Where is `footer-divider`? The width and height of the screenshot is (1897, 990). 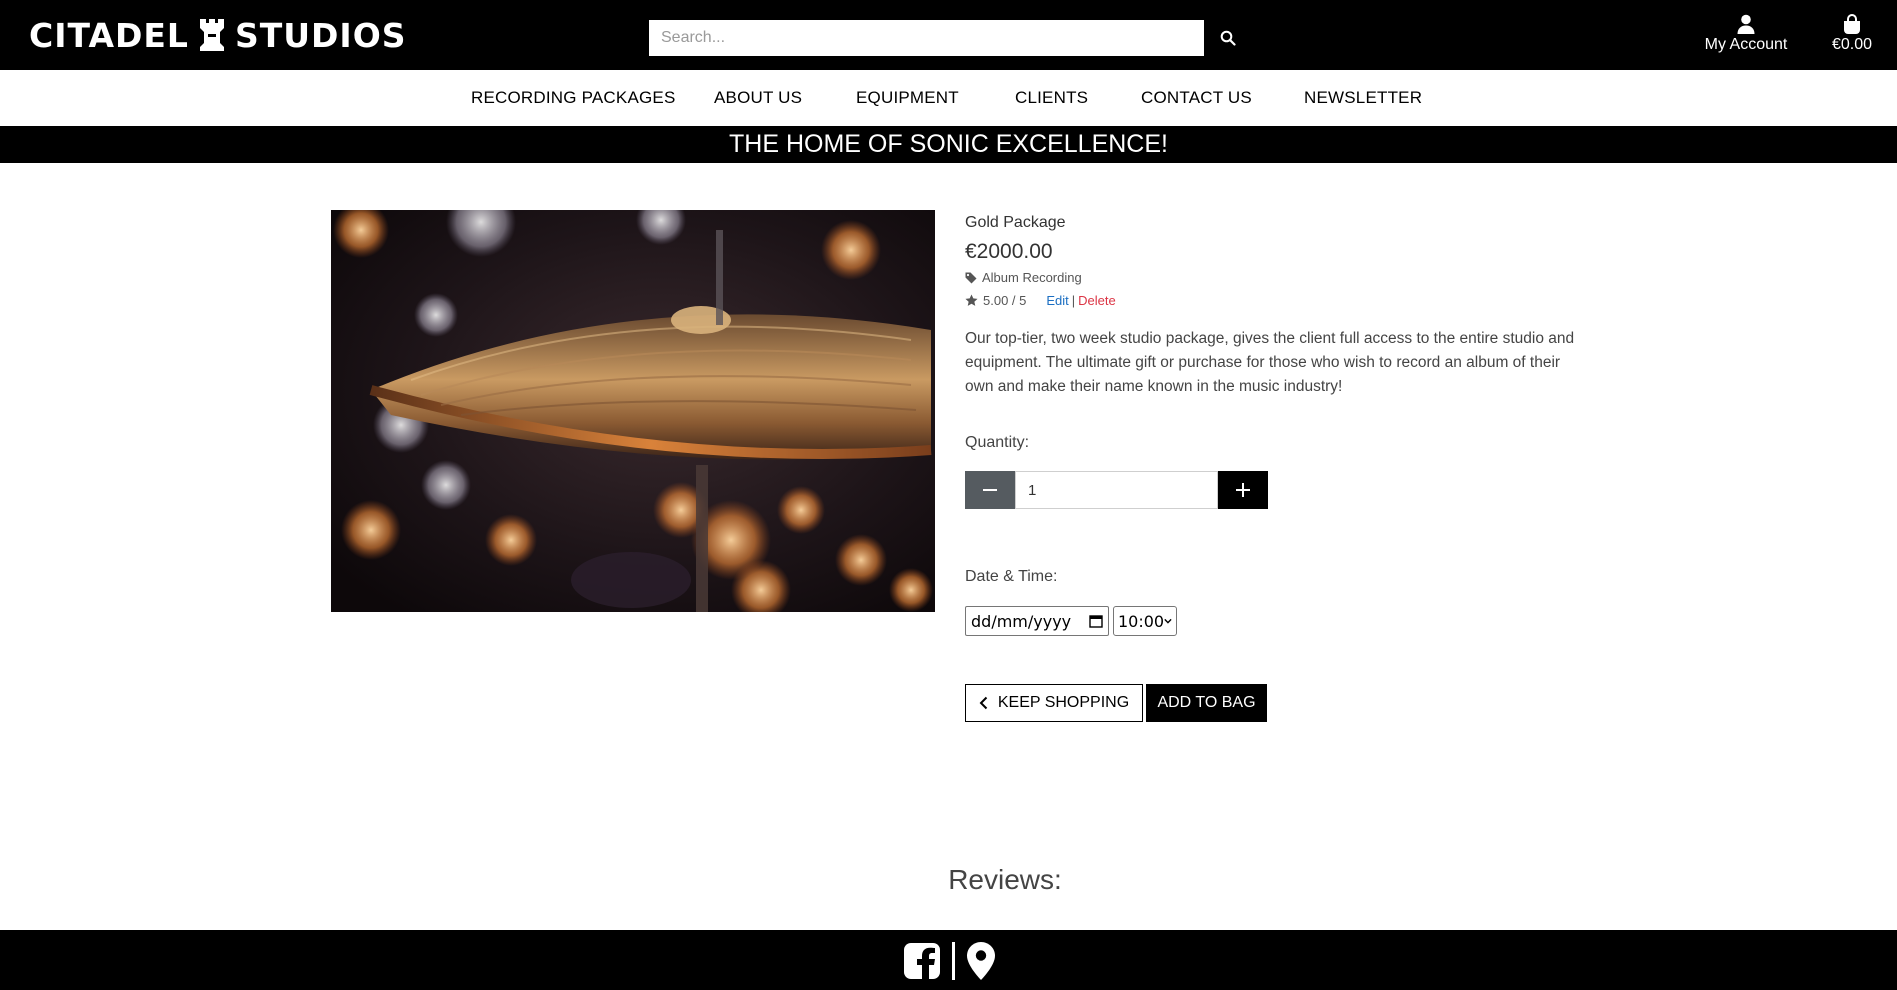
footer-divider is located at coordinates (953, 961).